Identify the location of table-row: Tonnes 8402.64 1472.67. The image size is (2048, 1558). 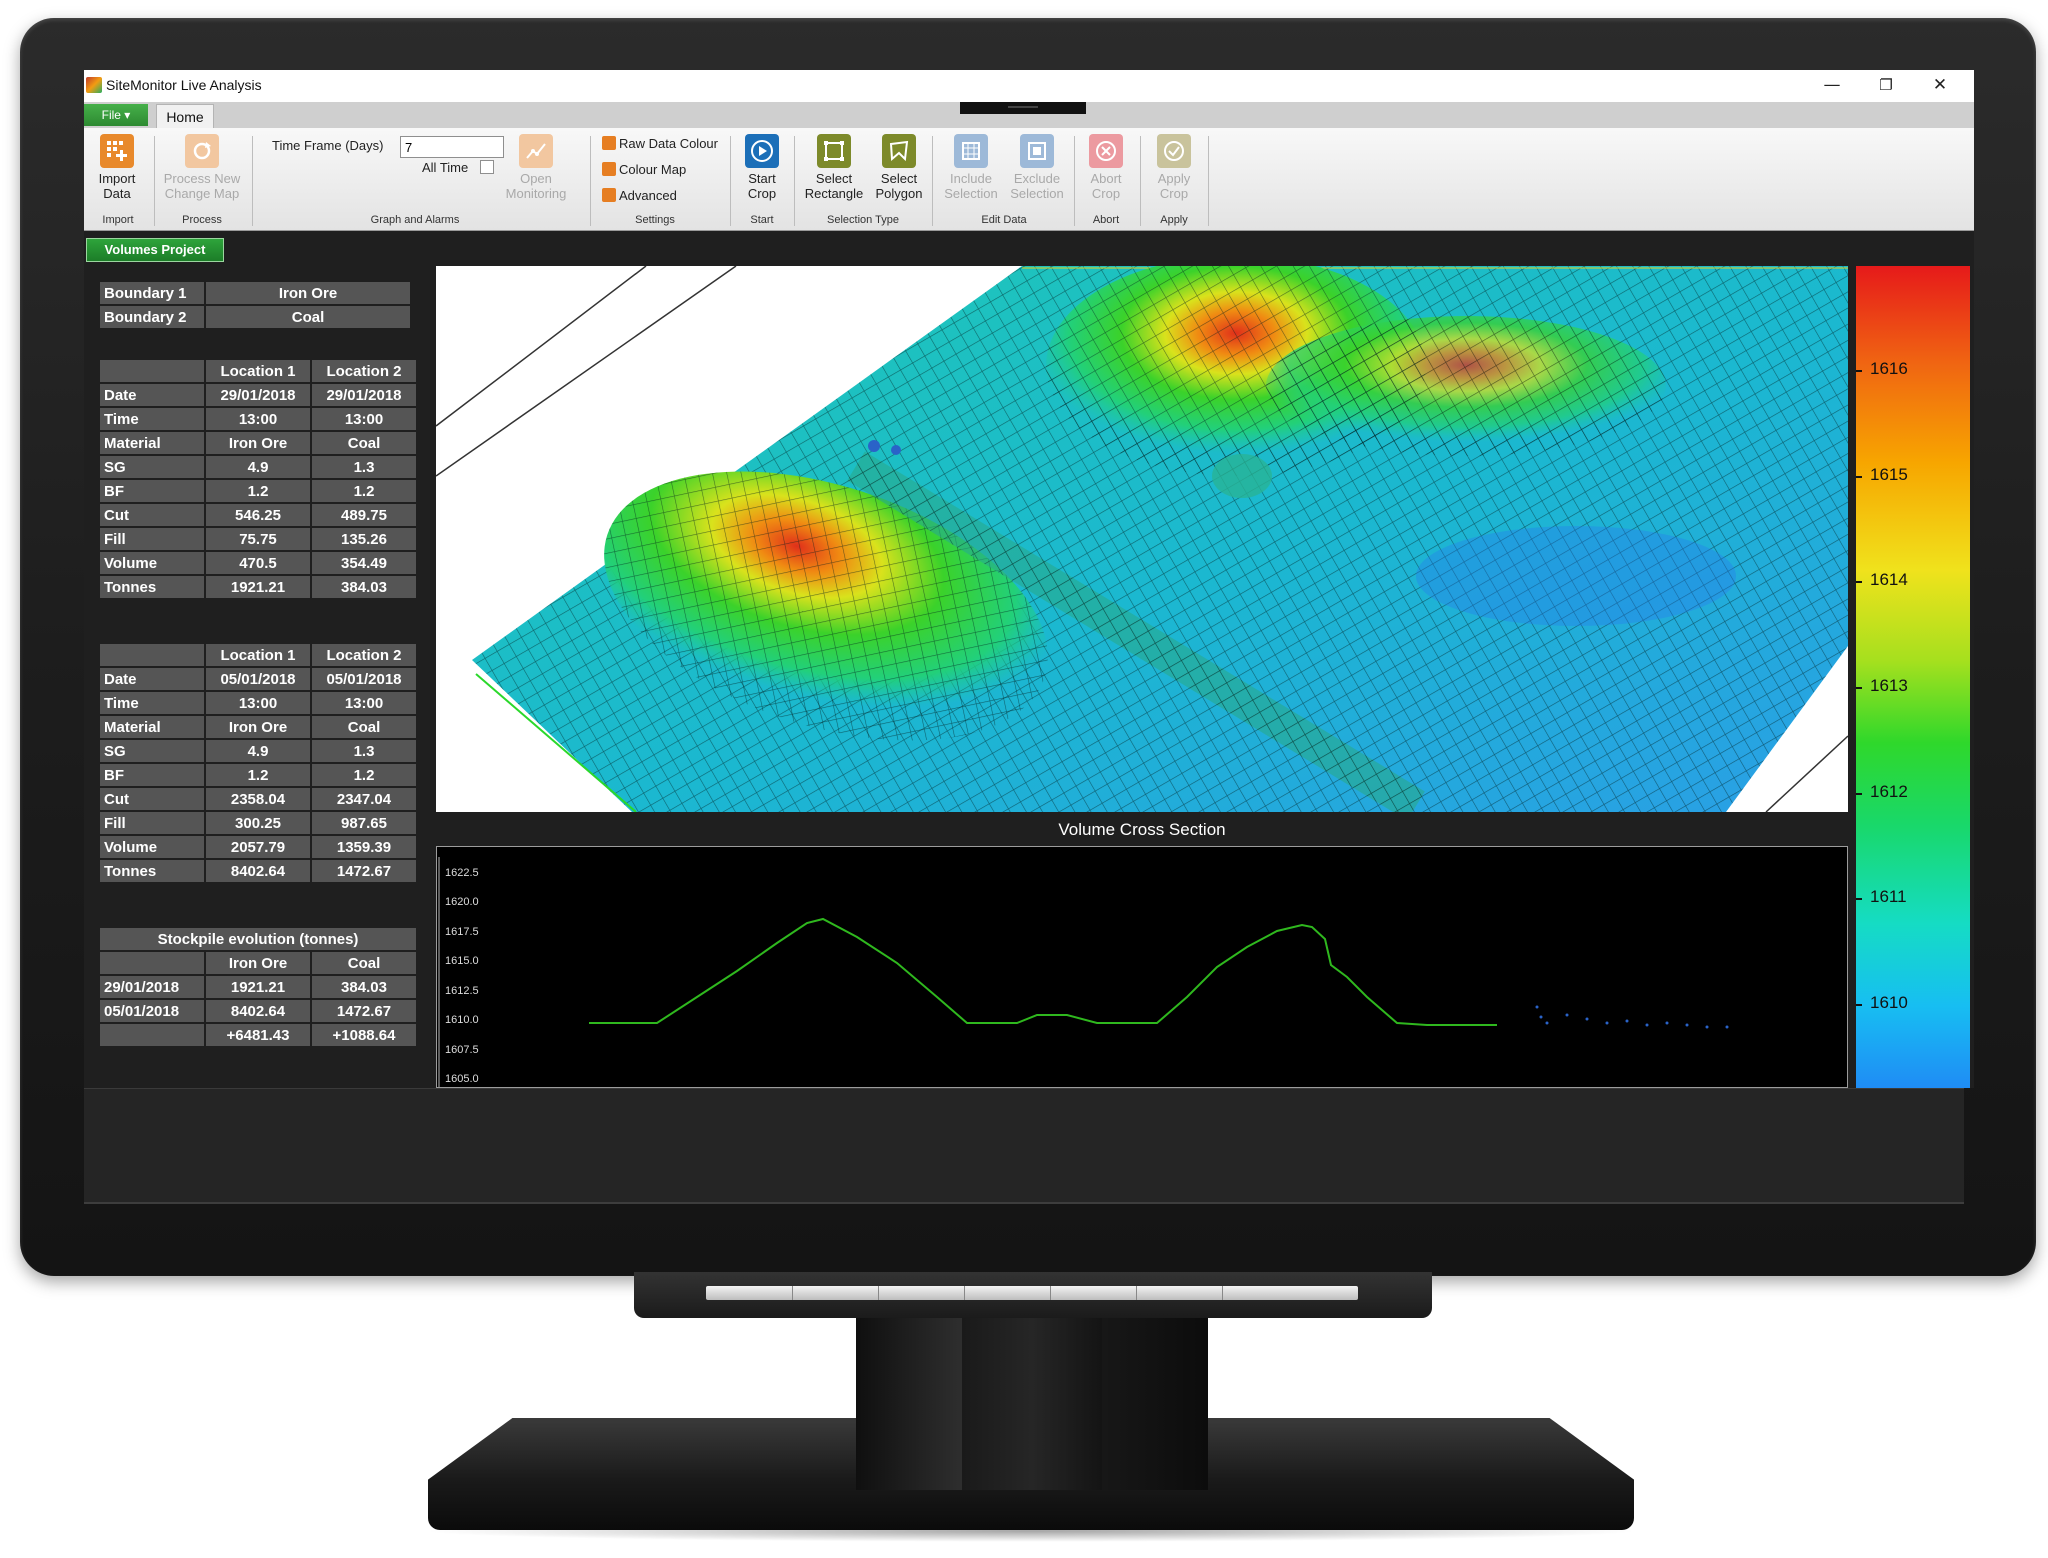
(258, 871).